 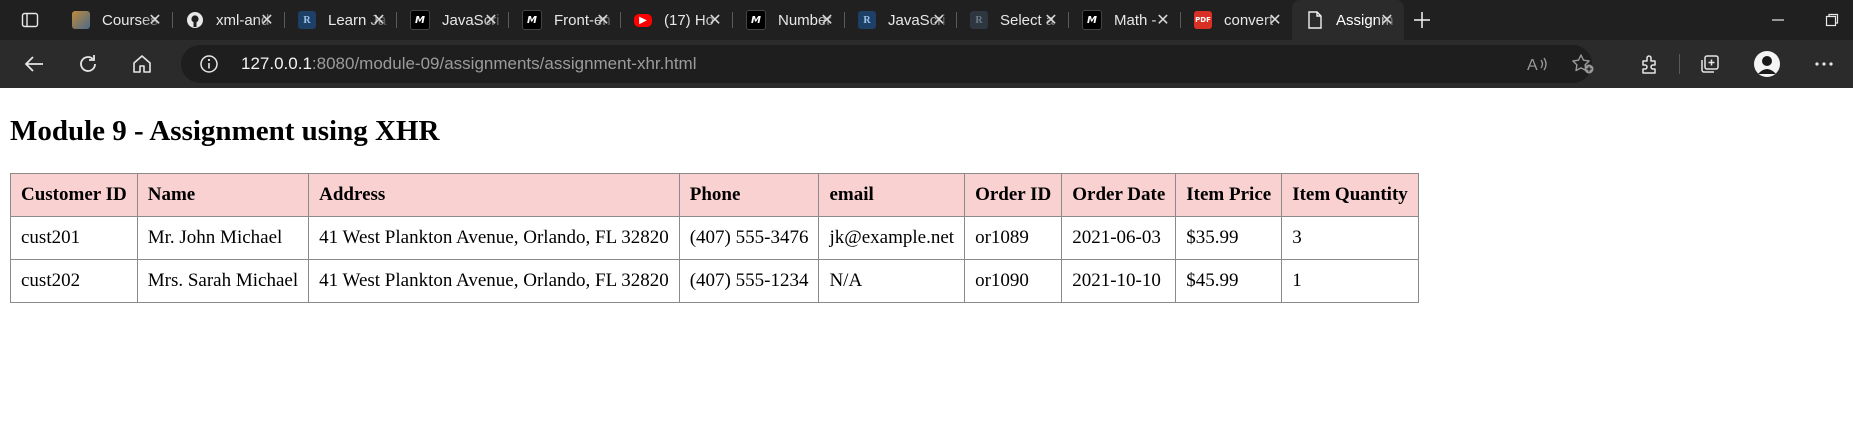 I want to click on table-cell: or1090, so click(x=1013, y=281).